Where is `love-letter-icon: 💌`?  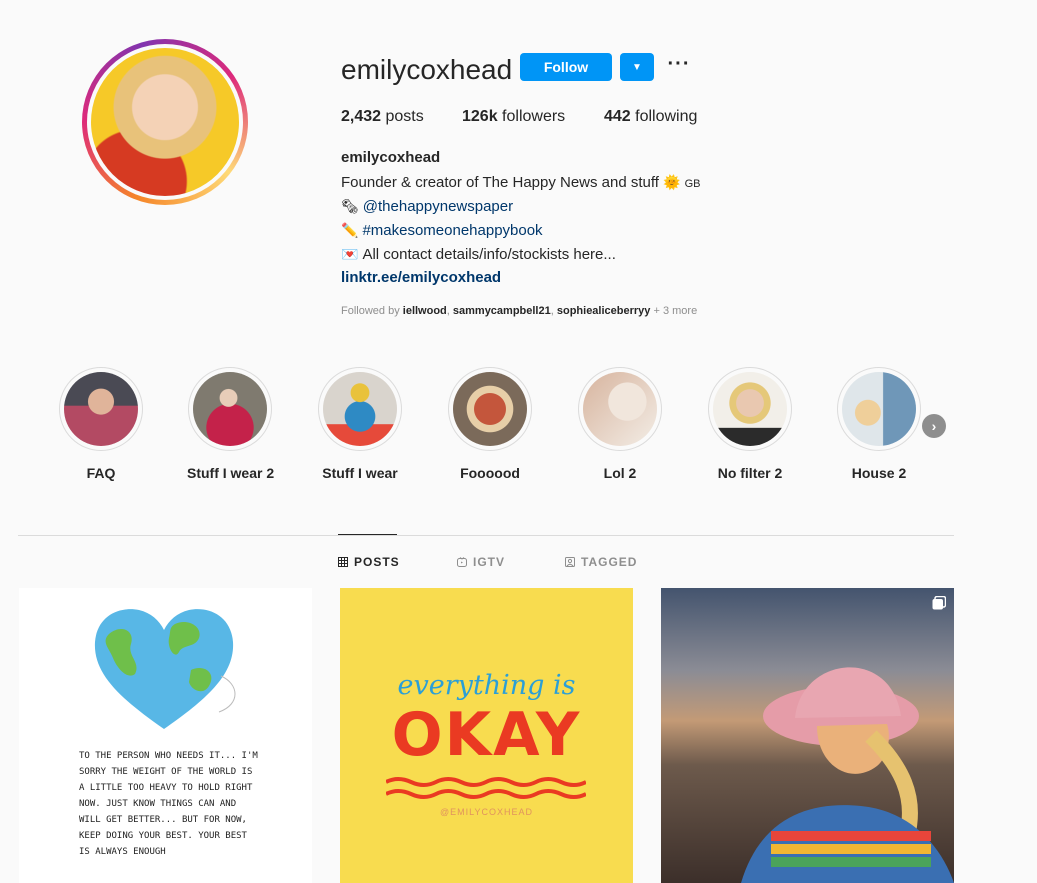
love-letter-icon: 💌 is located at coordinates (350, 254).